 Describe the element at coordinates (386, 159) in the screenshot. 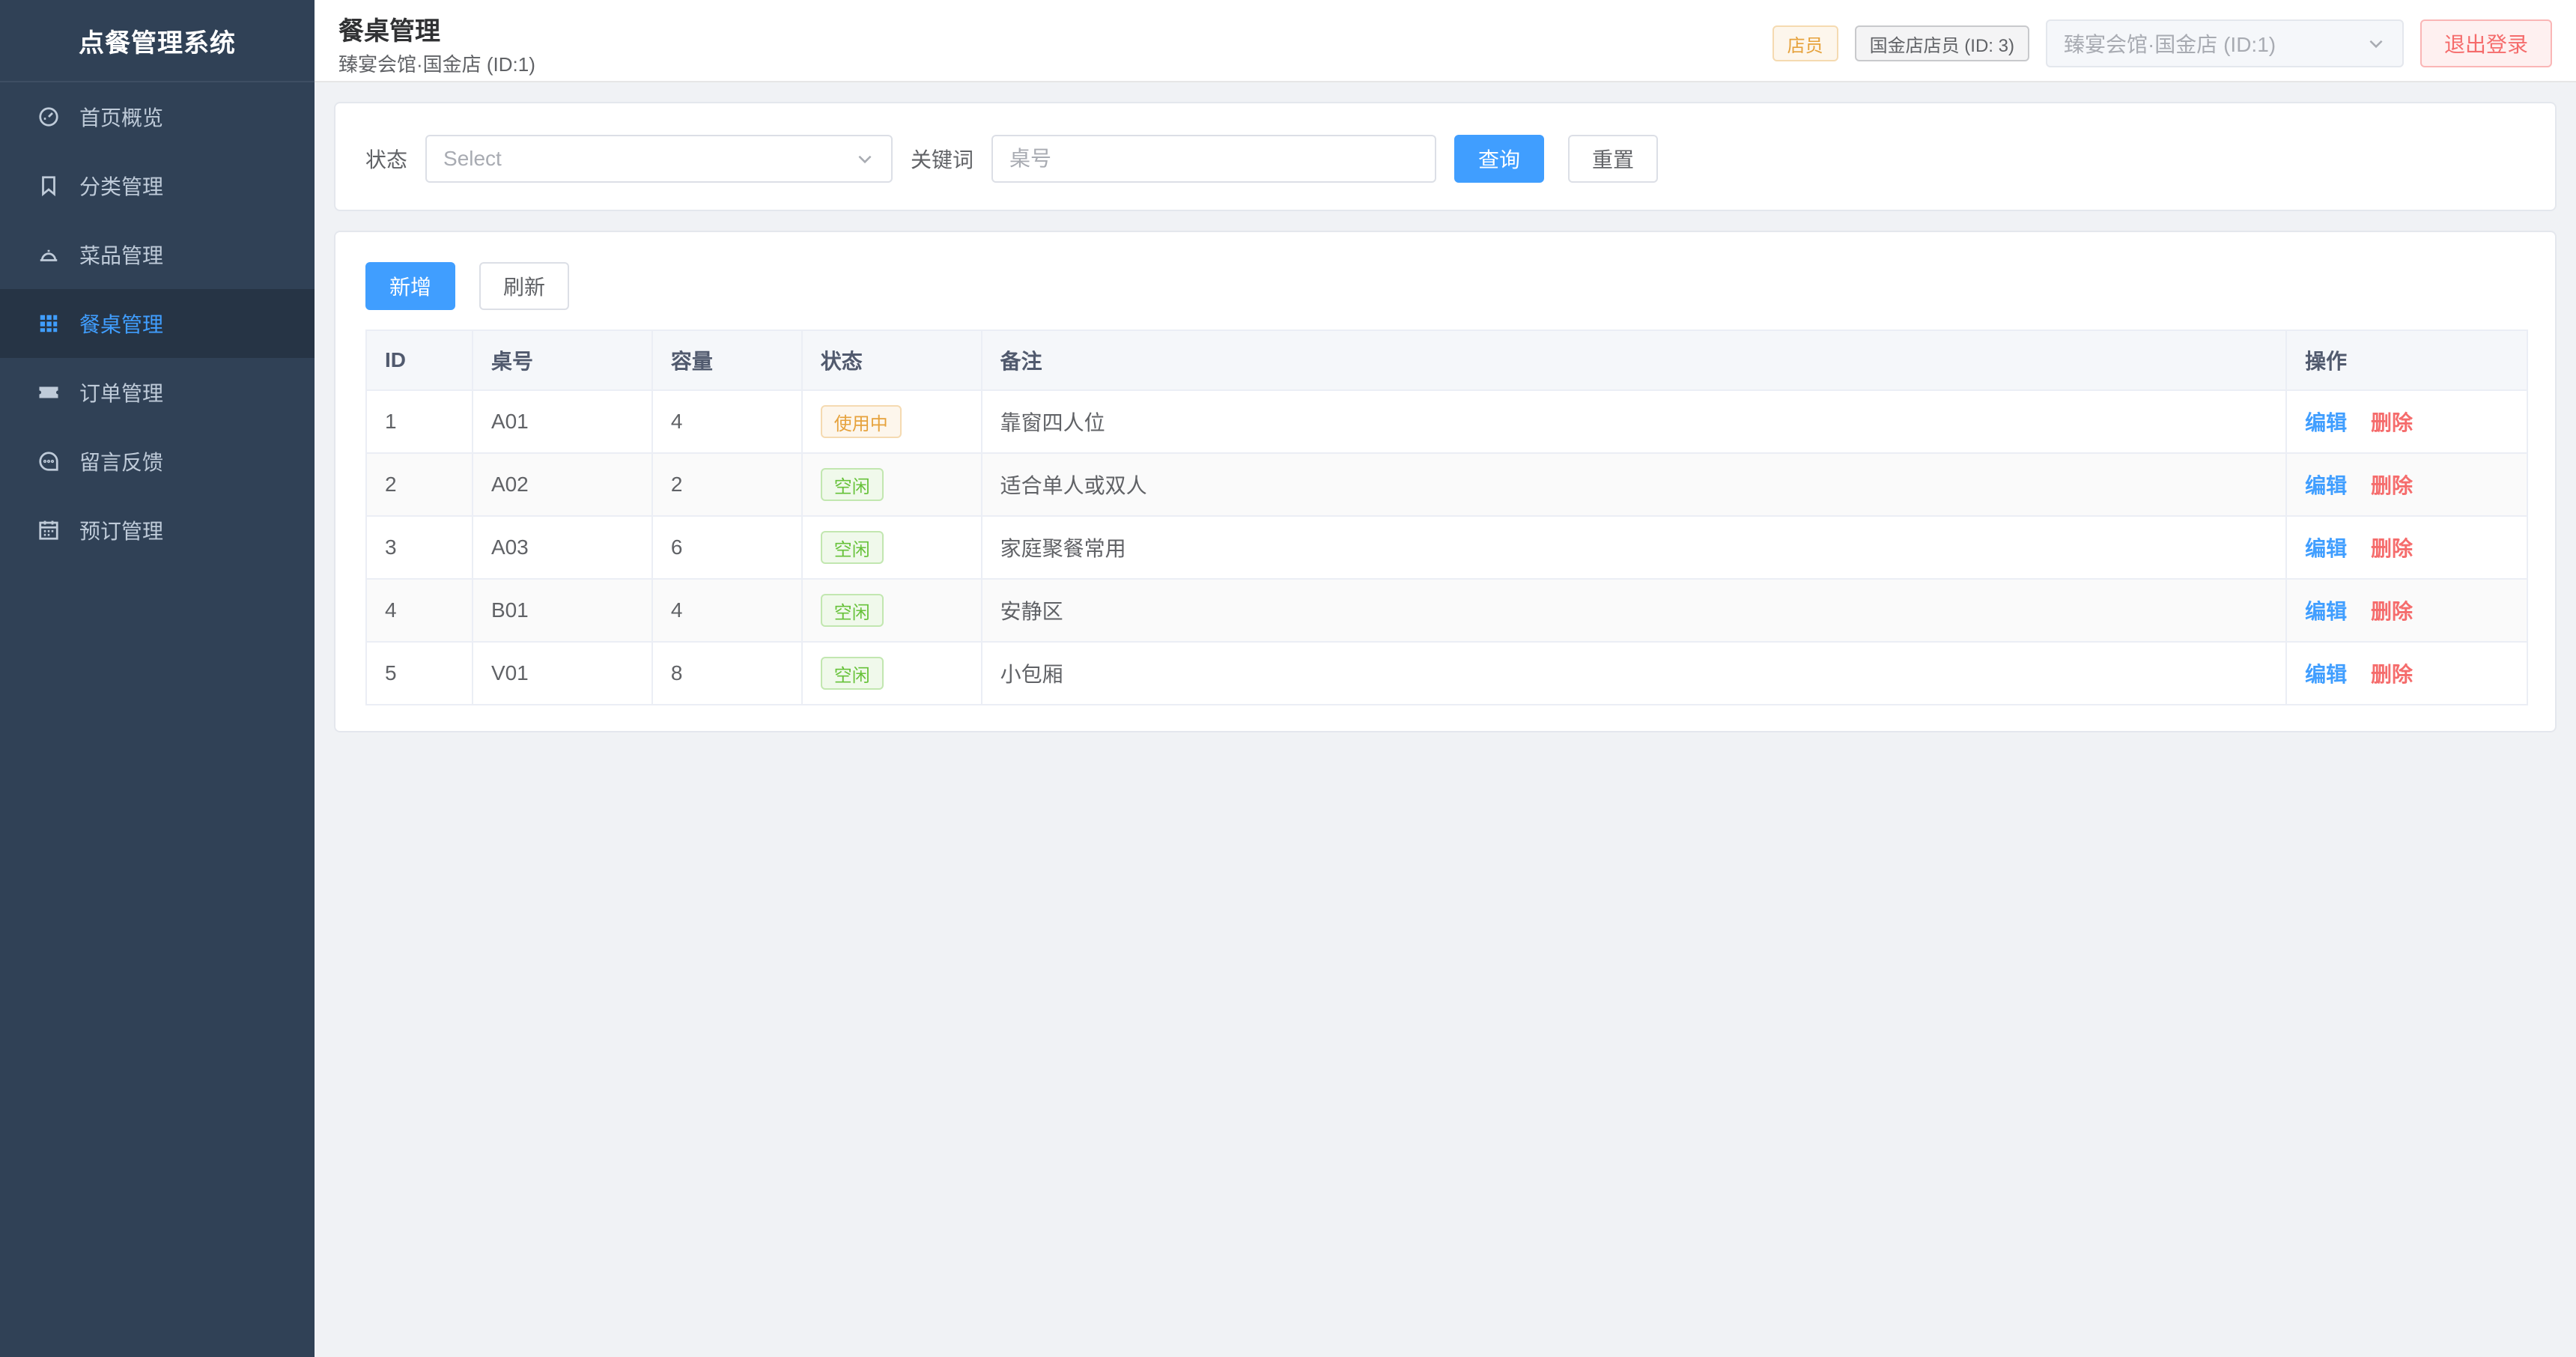

I see `status-filter-label: 状态` at that location.